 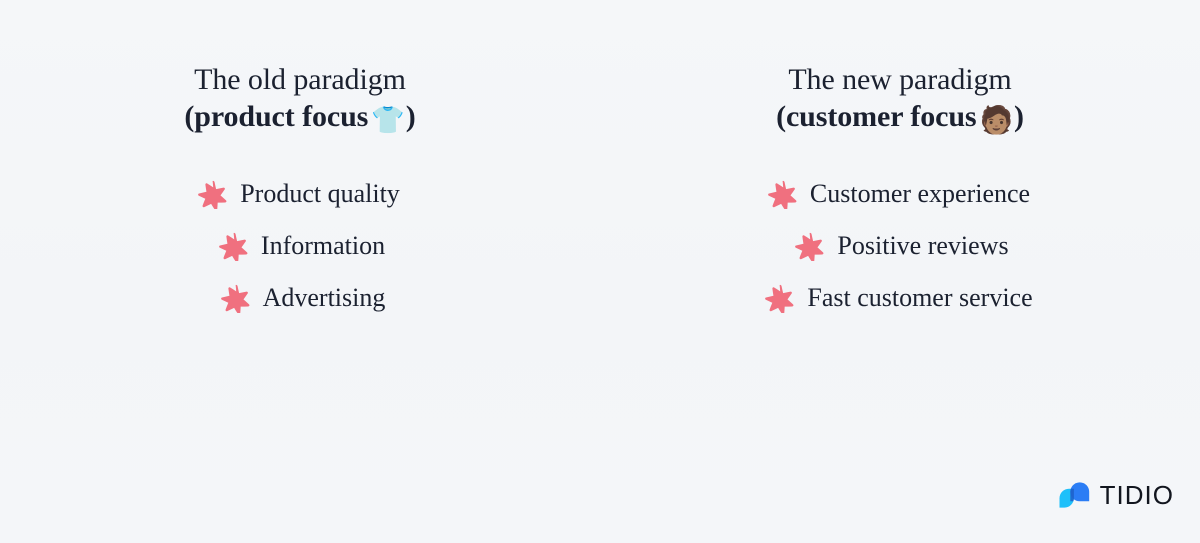 What do you see at coordinates (281, 117) in the screenshot?
I see `heading-focus-old: product focus` at bounding box center [281, 117].